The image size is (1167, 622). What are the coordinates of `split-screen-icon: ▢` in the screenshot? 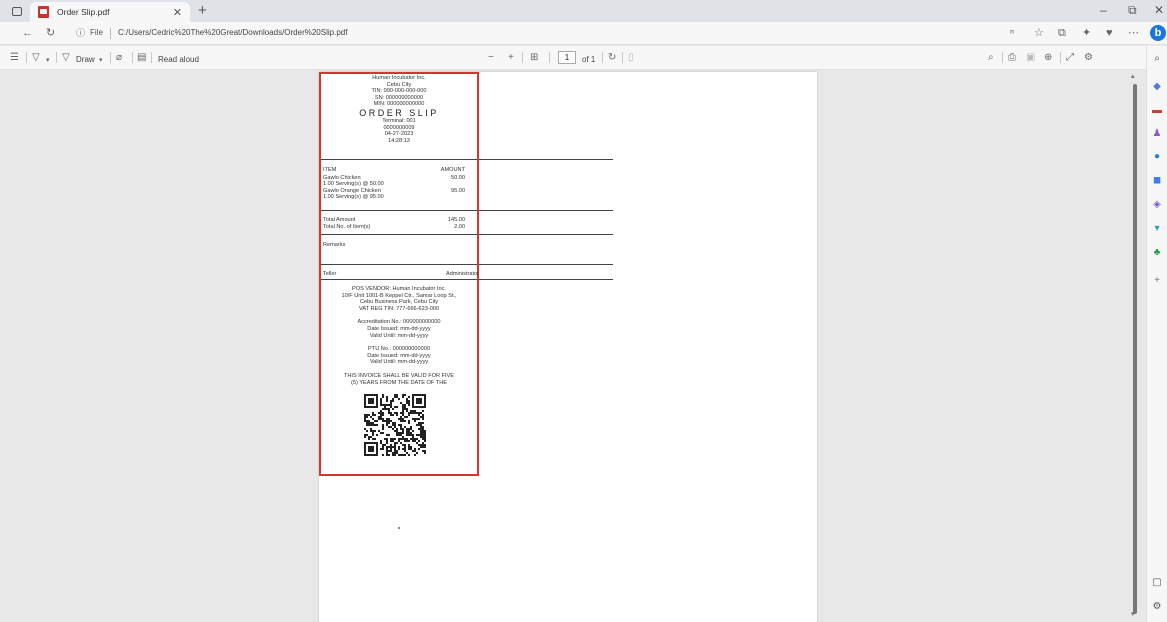 It's located at (1157, 583).